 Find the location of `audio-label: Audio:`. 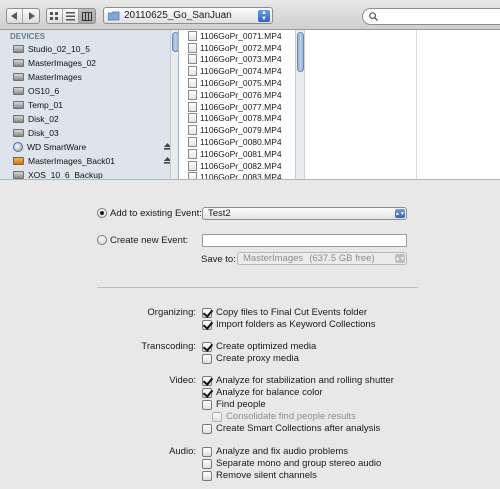

audio-label: Audio: is located at coordinates (182, 451).